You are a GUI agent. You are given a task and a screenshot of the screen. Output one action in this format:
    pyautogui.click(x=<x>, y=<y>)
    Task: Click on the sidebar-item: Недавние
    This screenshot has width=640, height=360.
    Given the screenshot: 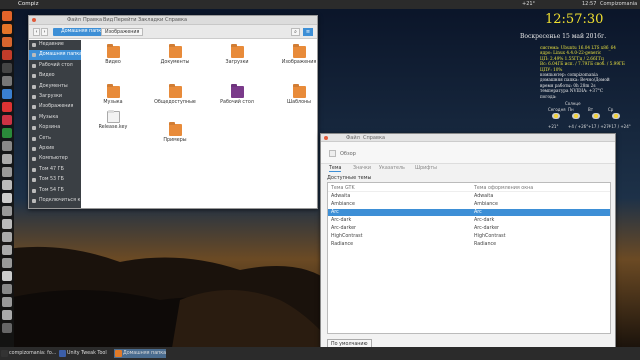 What is the action you would take?
    pyautogui.click(x=55, y=45)
    